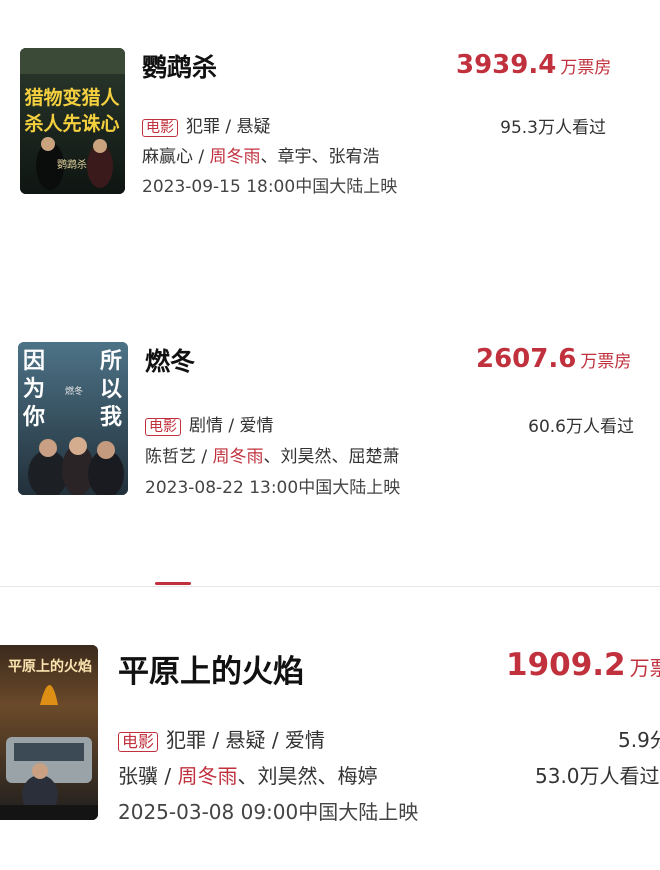  I want to click on cast-line: 麻赢心 / 周冬雨、章宇、张宥浩, so click(261, 154).